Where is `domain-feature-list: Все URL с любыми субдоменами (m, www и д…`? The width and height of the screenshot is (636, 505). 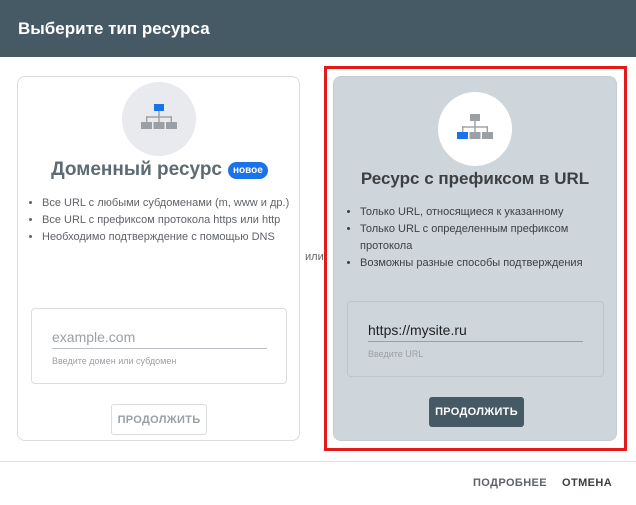 domain-feature-list: Все URL с любыми субдоменами (m, www и д… is located at coordinates (155, 220).